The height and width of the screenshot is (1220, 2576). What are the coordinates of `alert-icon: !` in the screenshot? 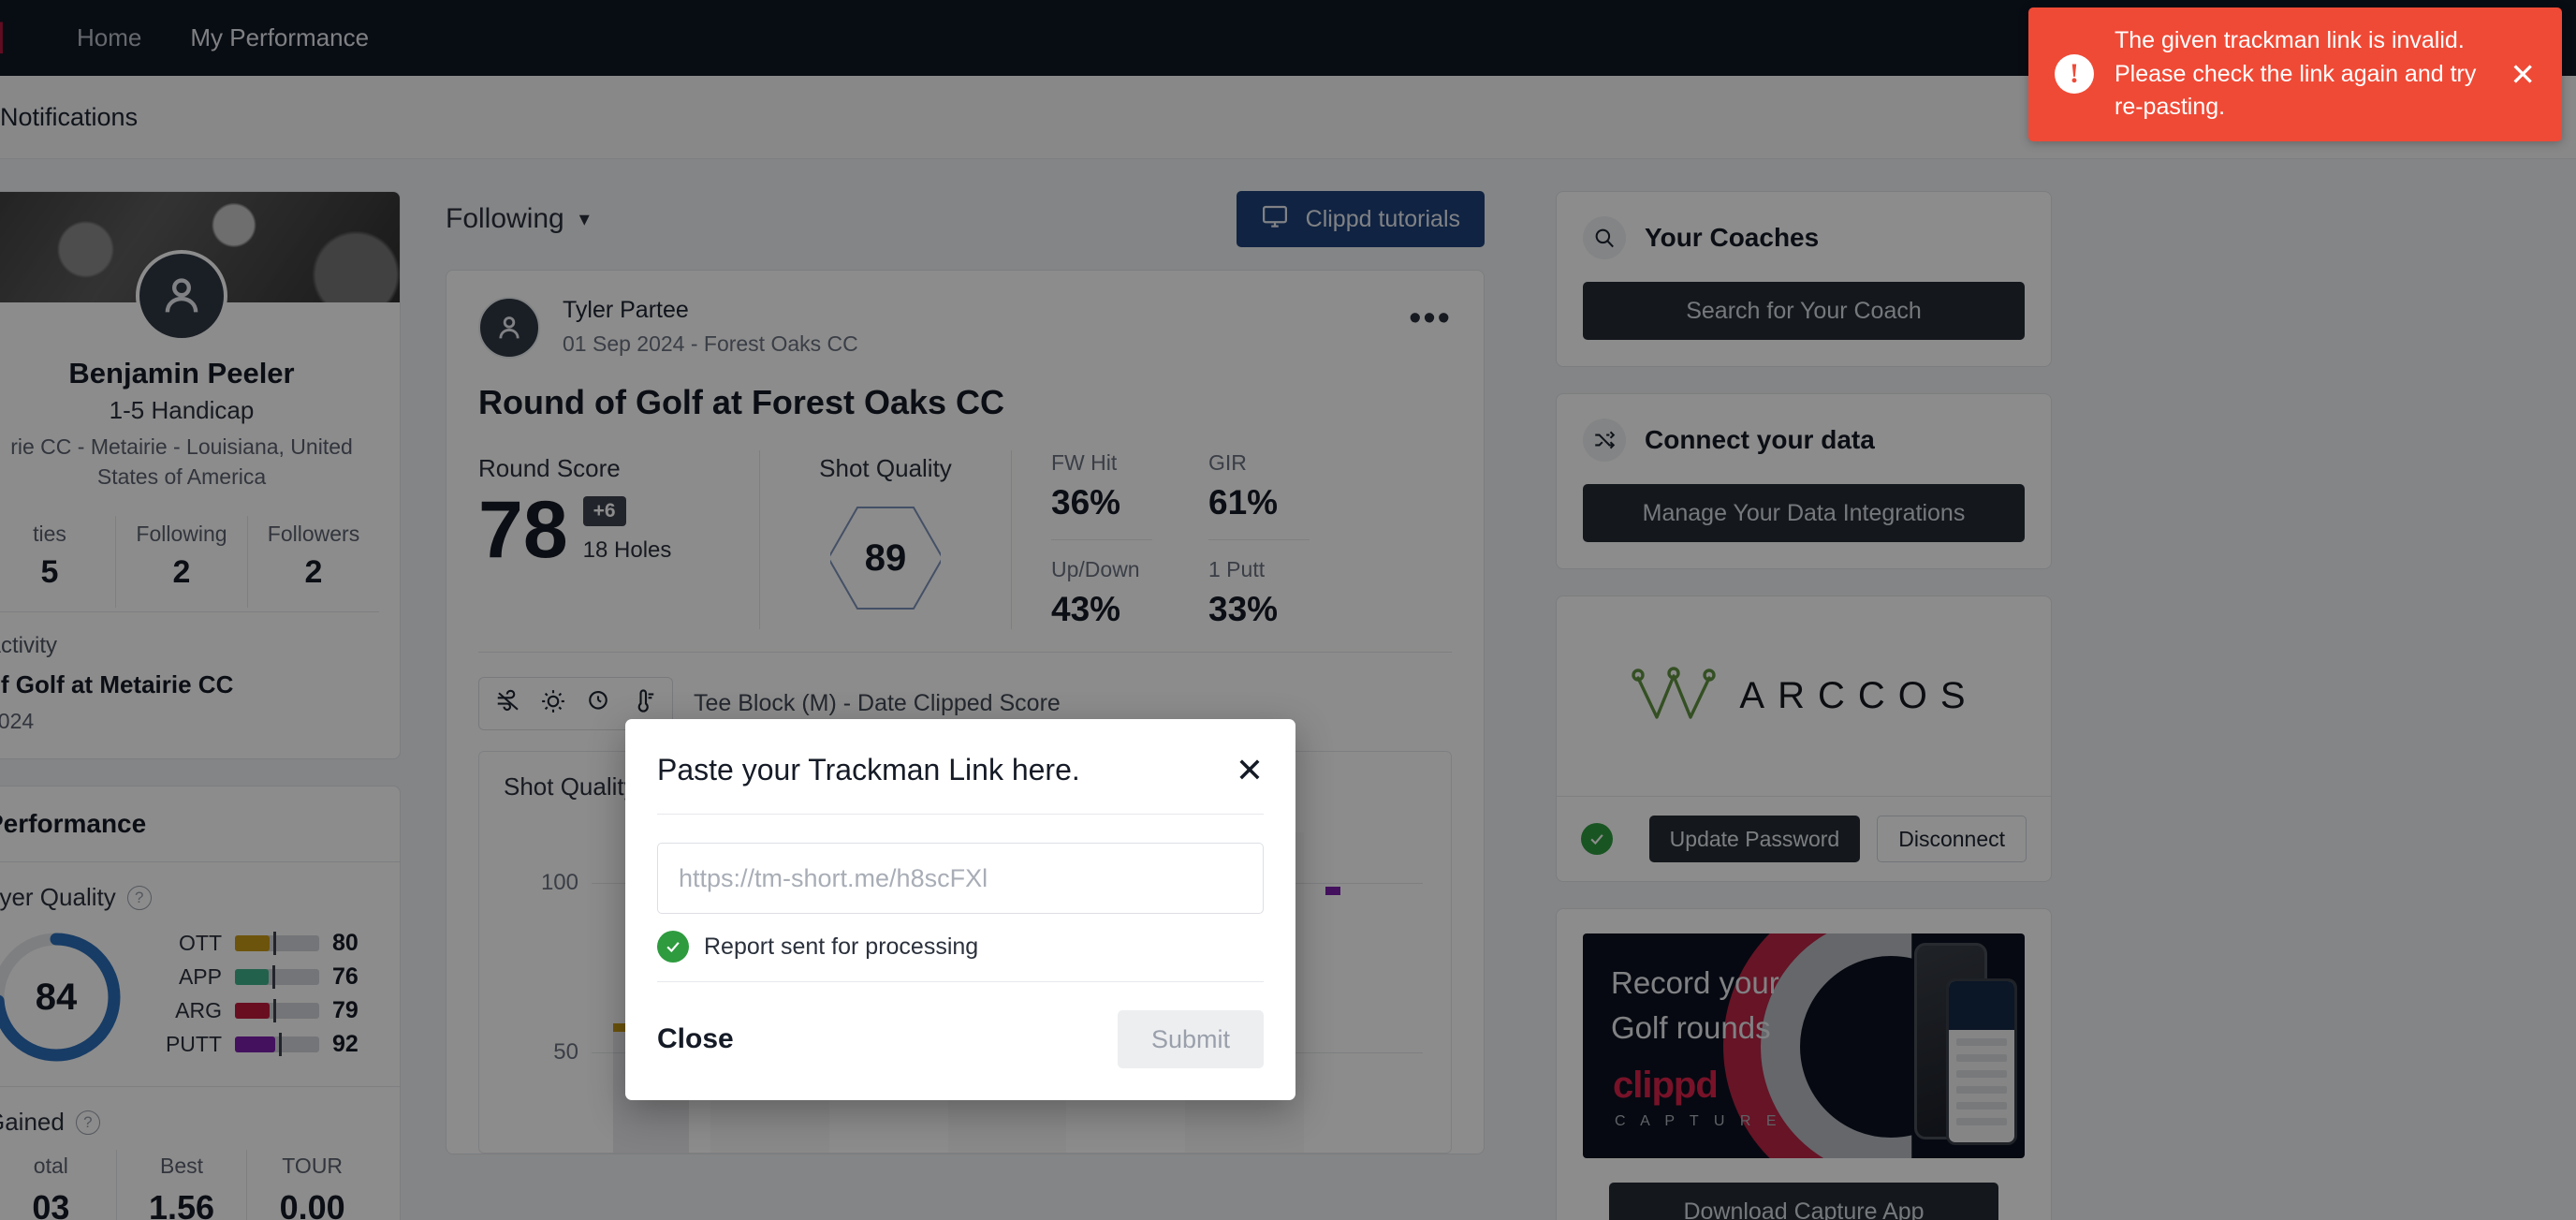 It's located at (2075, 74).